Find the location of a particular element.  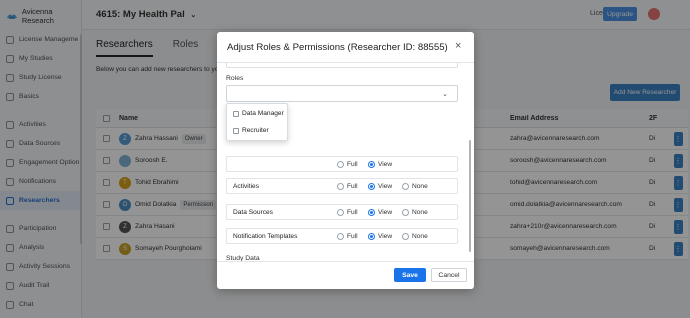

permission-label: Notification Templates is located at coordinates (265, 236).